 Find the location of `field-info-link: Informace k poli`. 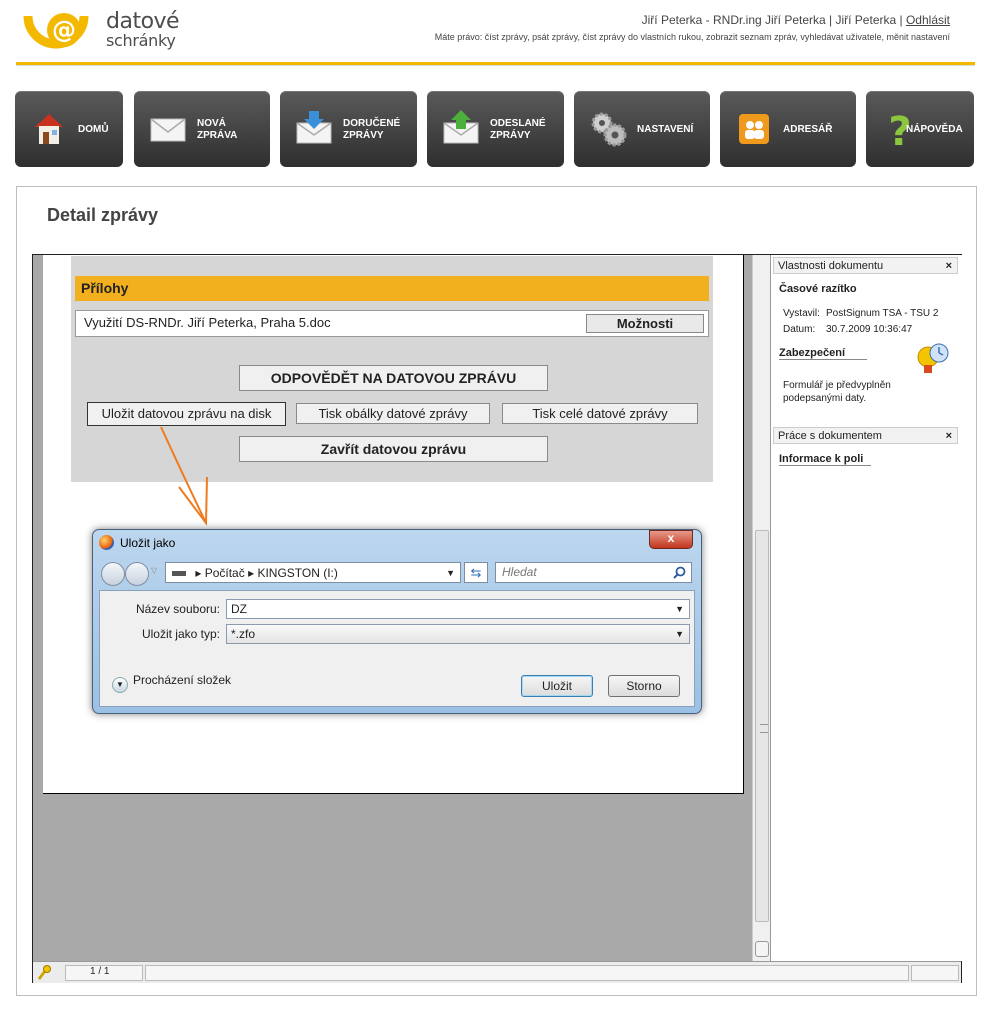

field-info-link: Informace k poli is located at coordinates (825, 459).